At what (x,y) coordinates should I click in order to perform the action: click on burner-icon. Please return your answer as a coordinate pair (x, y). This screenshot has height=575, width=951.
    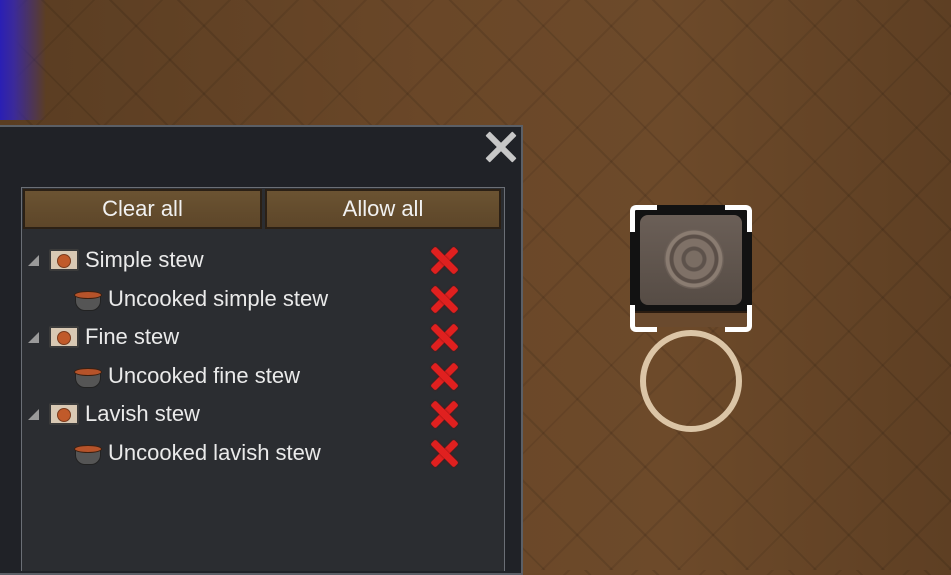
    Looking at the image, I should click on (694, 259).